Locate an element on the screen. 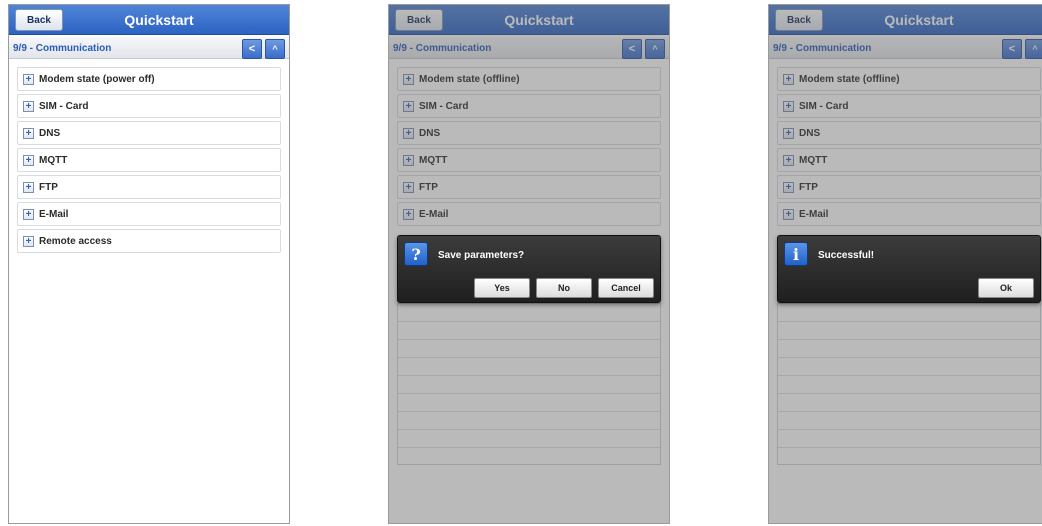 The image size is (1042, 526). collapse-up-button: ^ is located at coordinates (275, 49).